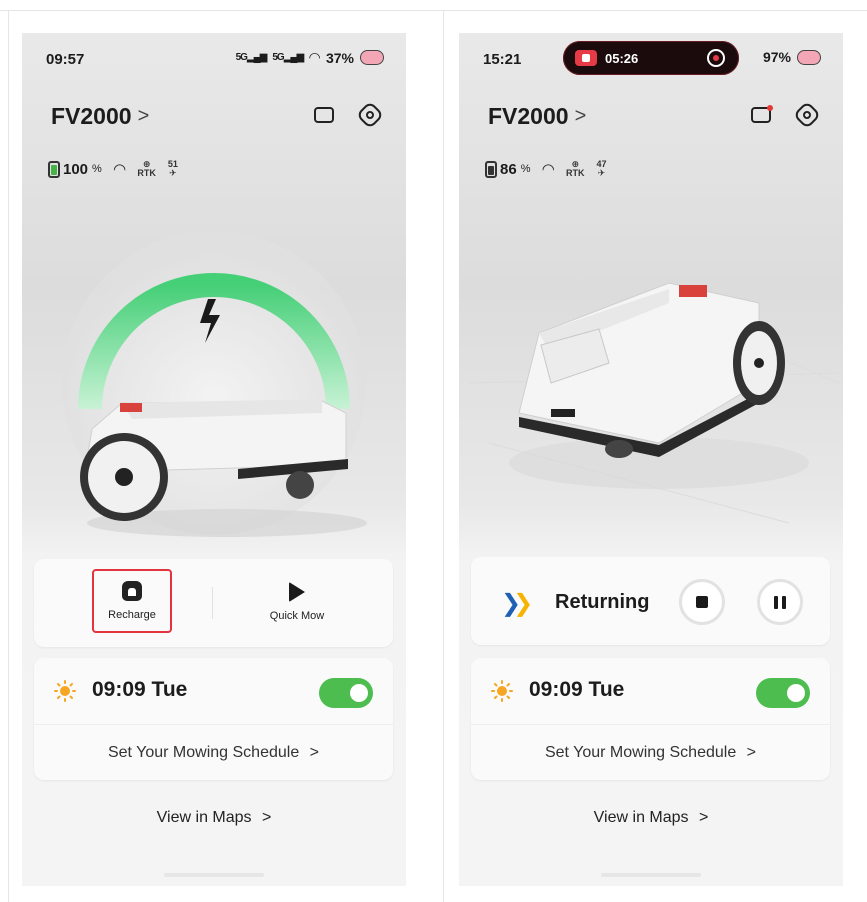  I want to click on mower-stats: 86% ◠ ⊕ RTK 47 ✈, so click(546, 169).